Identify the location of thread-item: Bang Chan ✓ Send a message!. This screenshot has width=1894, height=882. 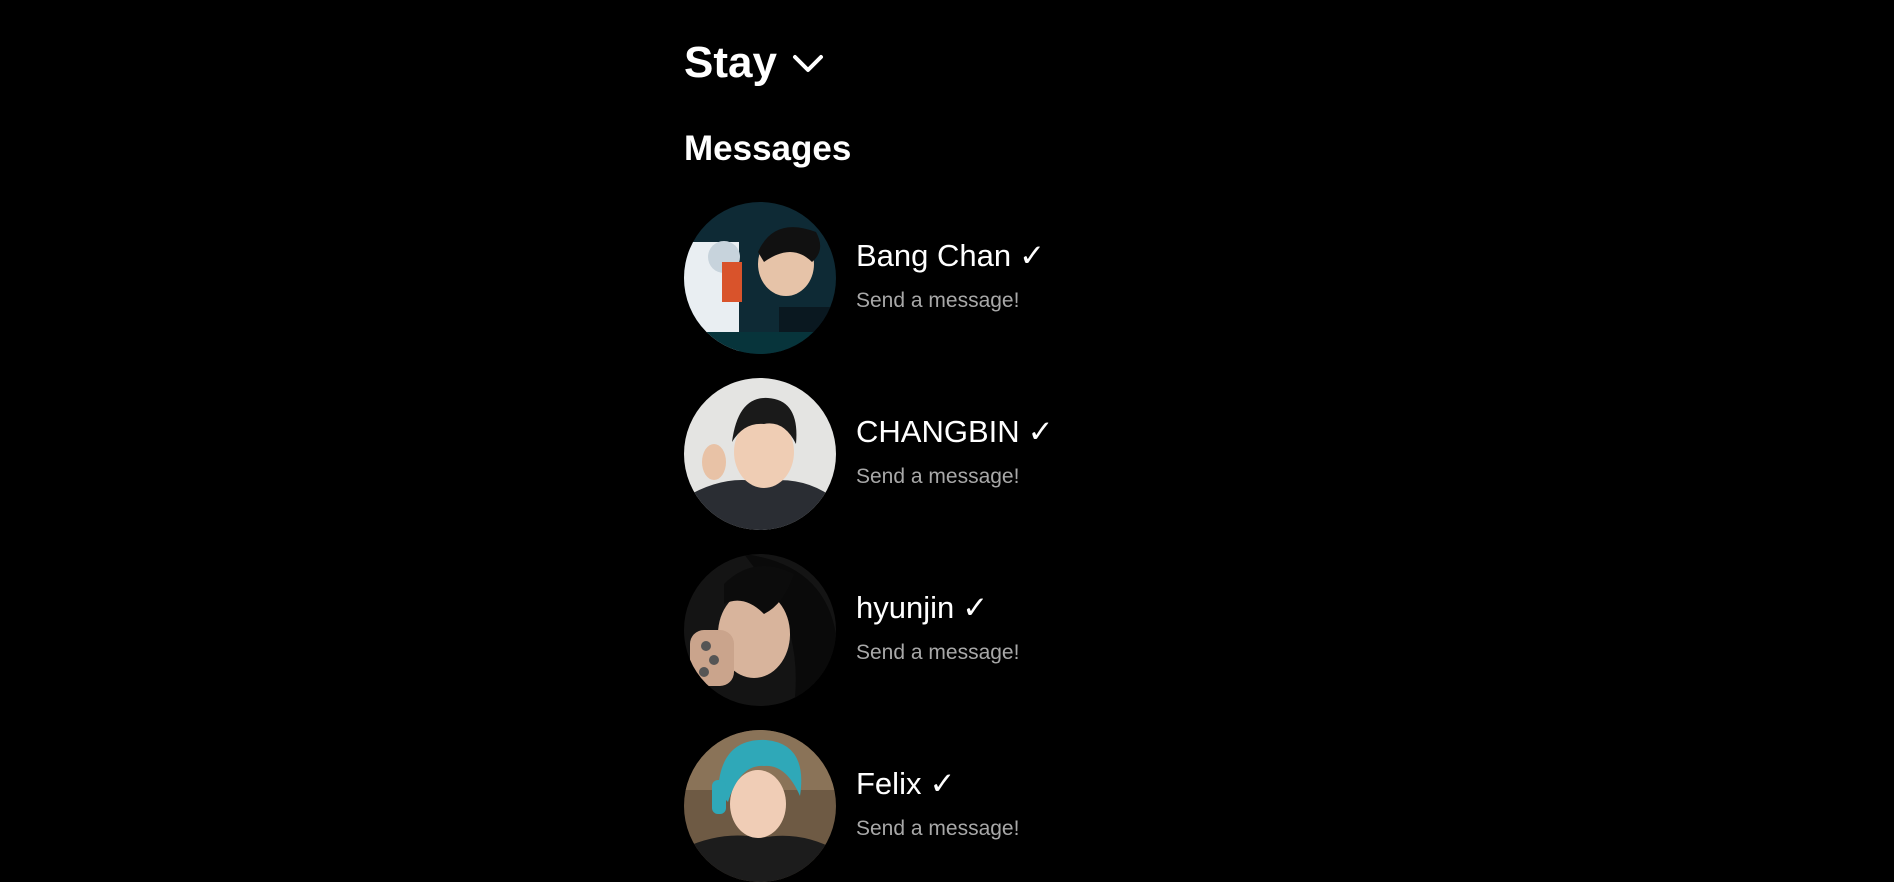
(964, 278).